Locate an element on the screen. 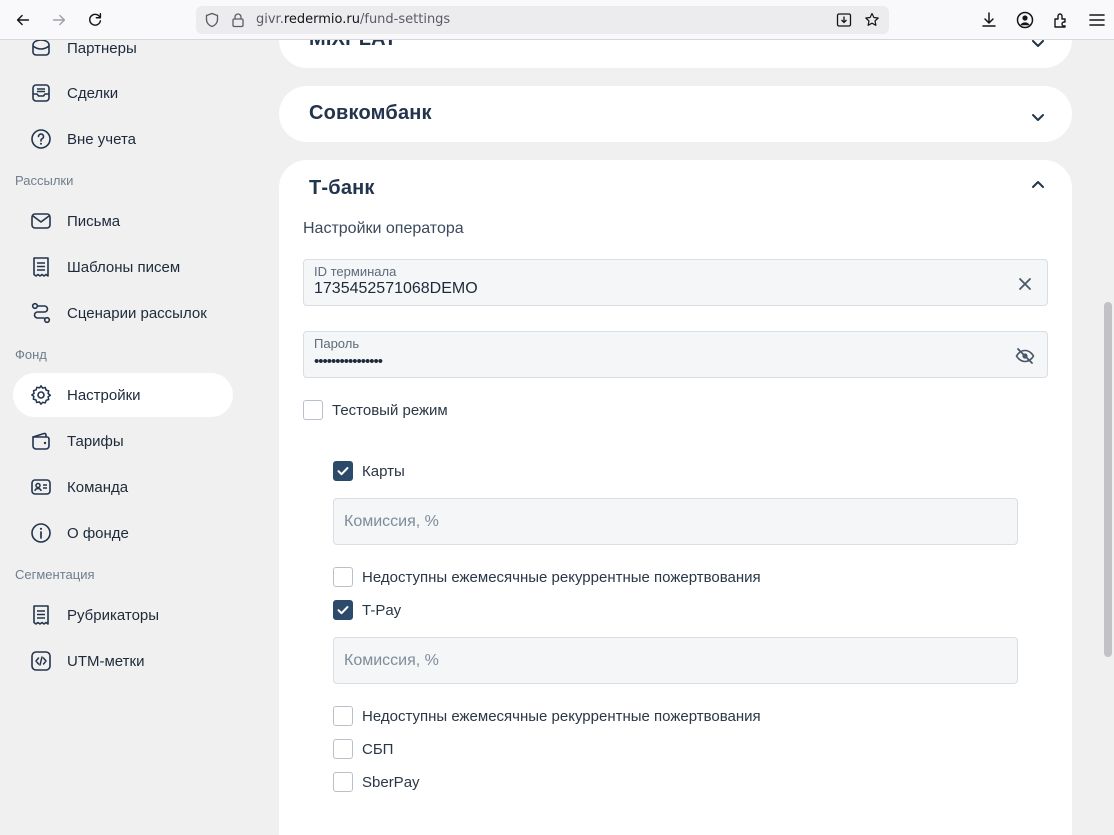  reload-icon is located at coordinates (95, 20).